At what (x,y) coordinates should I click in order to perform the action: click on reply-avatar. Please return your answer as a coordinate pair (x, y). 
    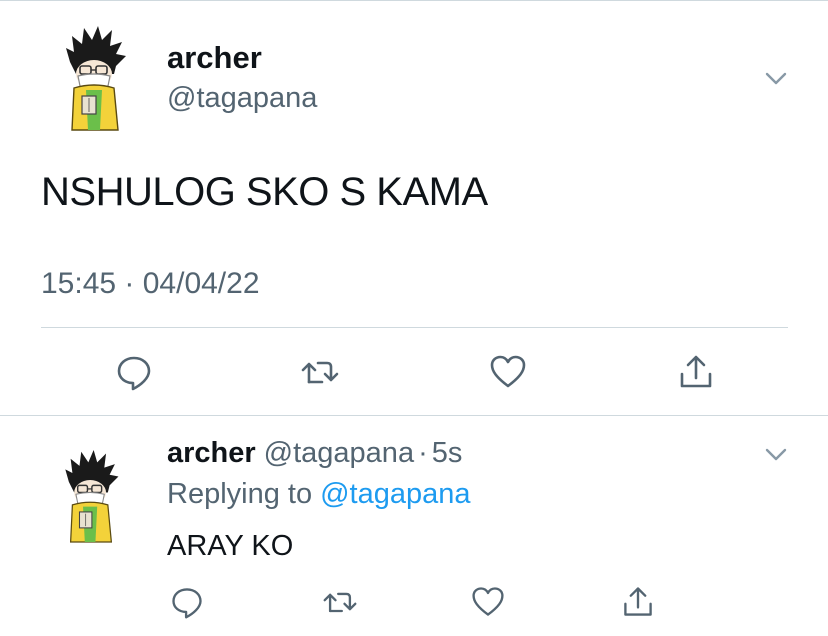
    Looking at the image, I should click on (91, 496).